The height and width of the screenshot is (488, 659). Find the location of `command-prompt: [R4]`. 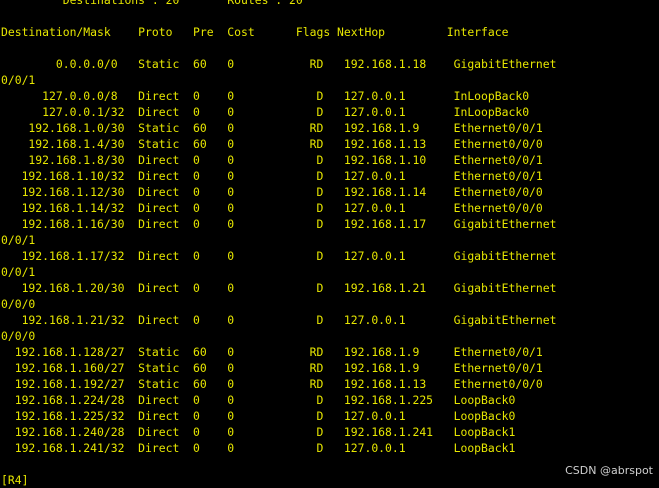

command-prompt: [R4] is located at coordinates (14, 480).